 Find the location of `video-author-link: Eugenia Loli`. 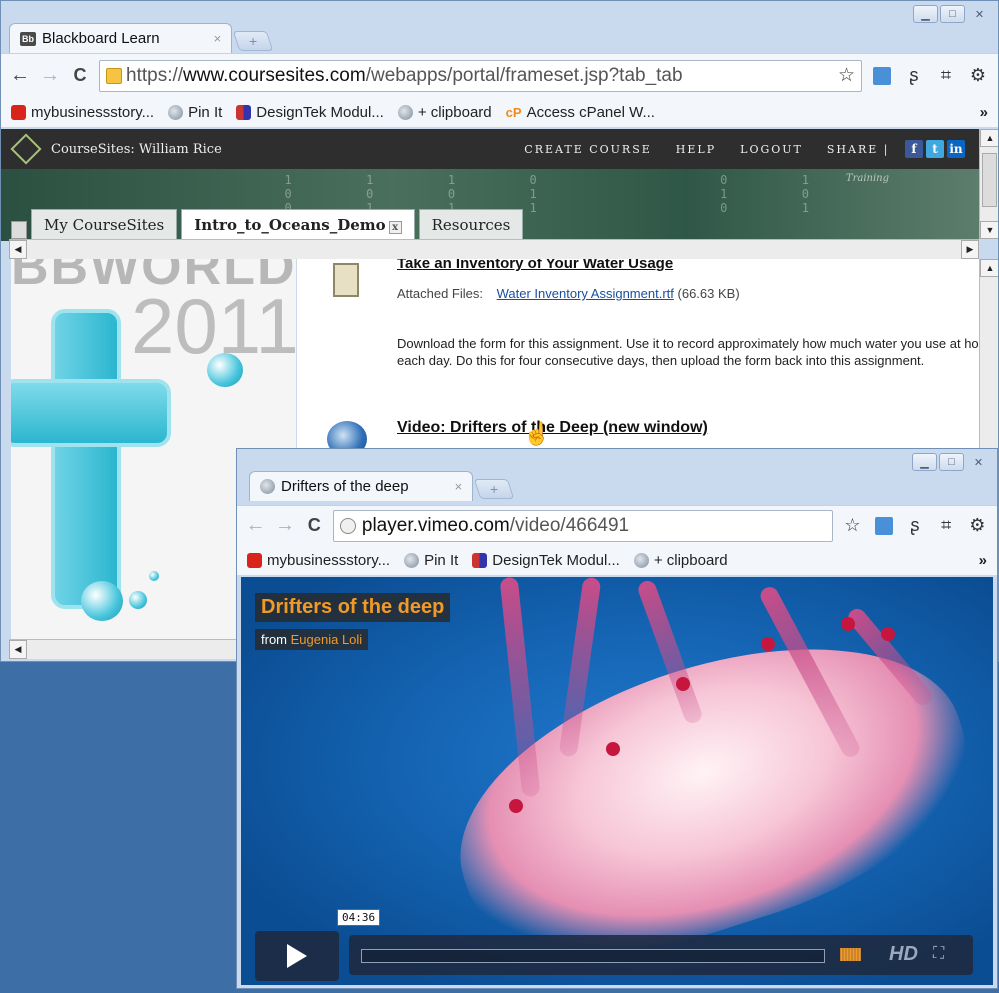

video-author-link: Eugenia Loli is located at coordinates (327, 639).